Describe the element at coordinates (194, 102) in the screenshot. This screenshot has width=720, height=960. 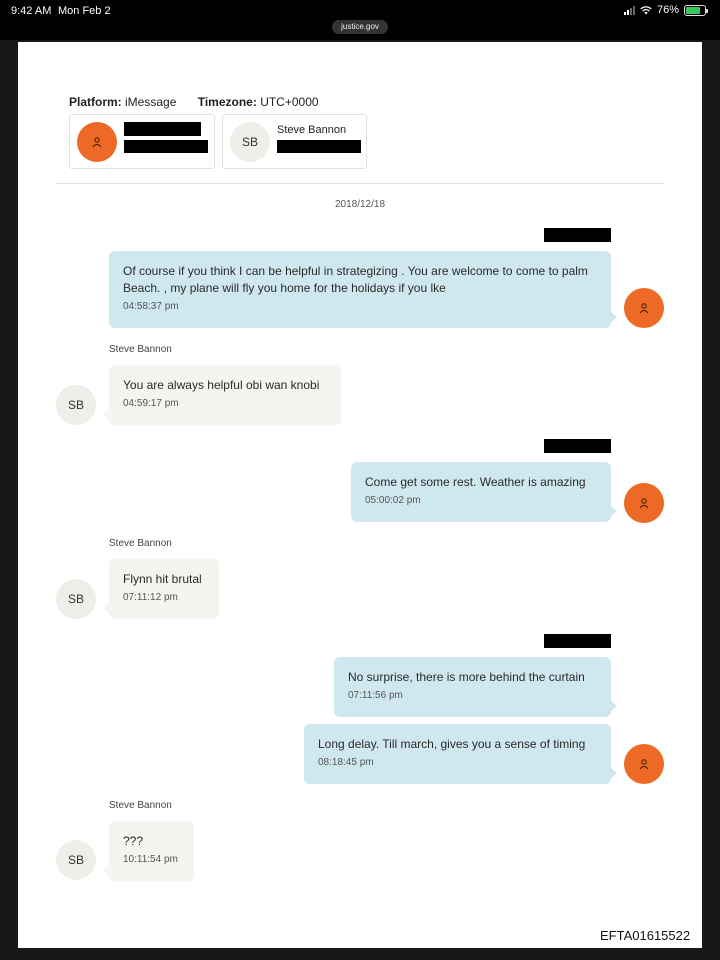
I see `conversation-meta: Platform: iMessage Timezone: UTC+0000` at that location.